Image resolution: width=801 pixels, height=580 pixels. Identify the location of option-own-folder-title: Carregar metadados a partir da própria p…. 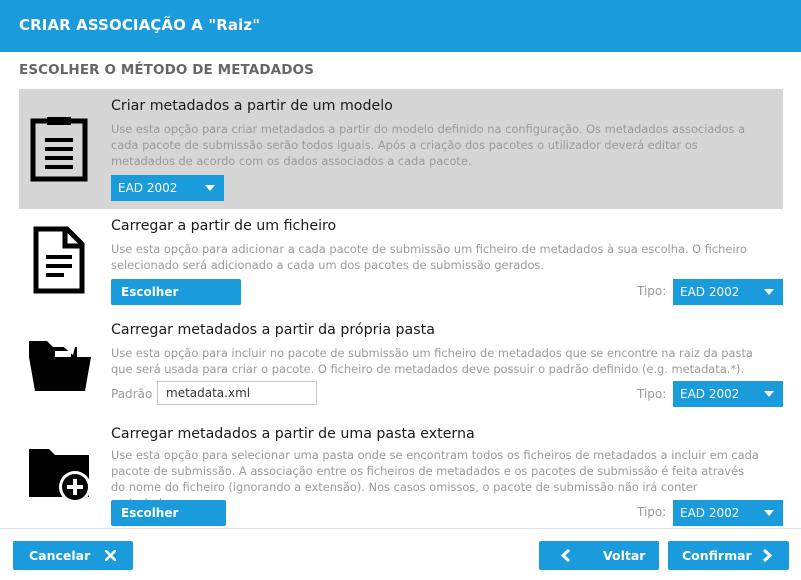
(273, 330).